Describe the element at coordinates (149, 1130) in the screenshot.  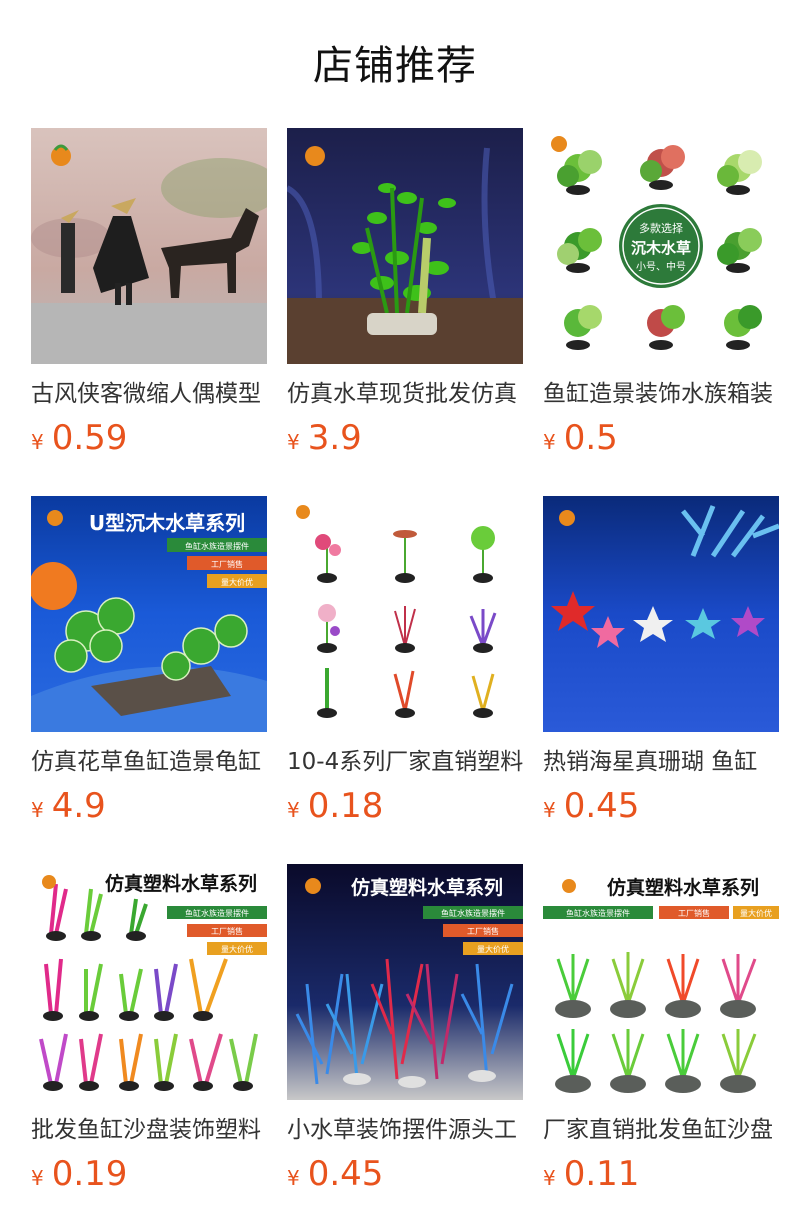
I see `product-name: 批发鱼缸沙盘装饰塑料` at that location.